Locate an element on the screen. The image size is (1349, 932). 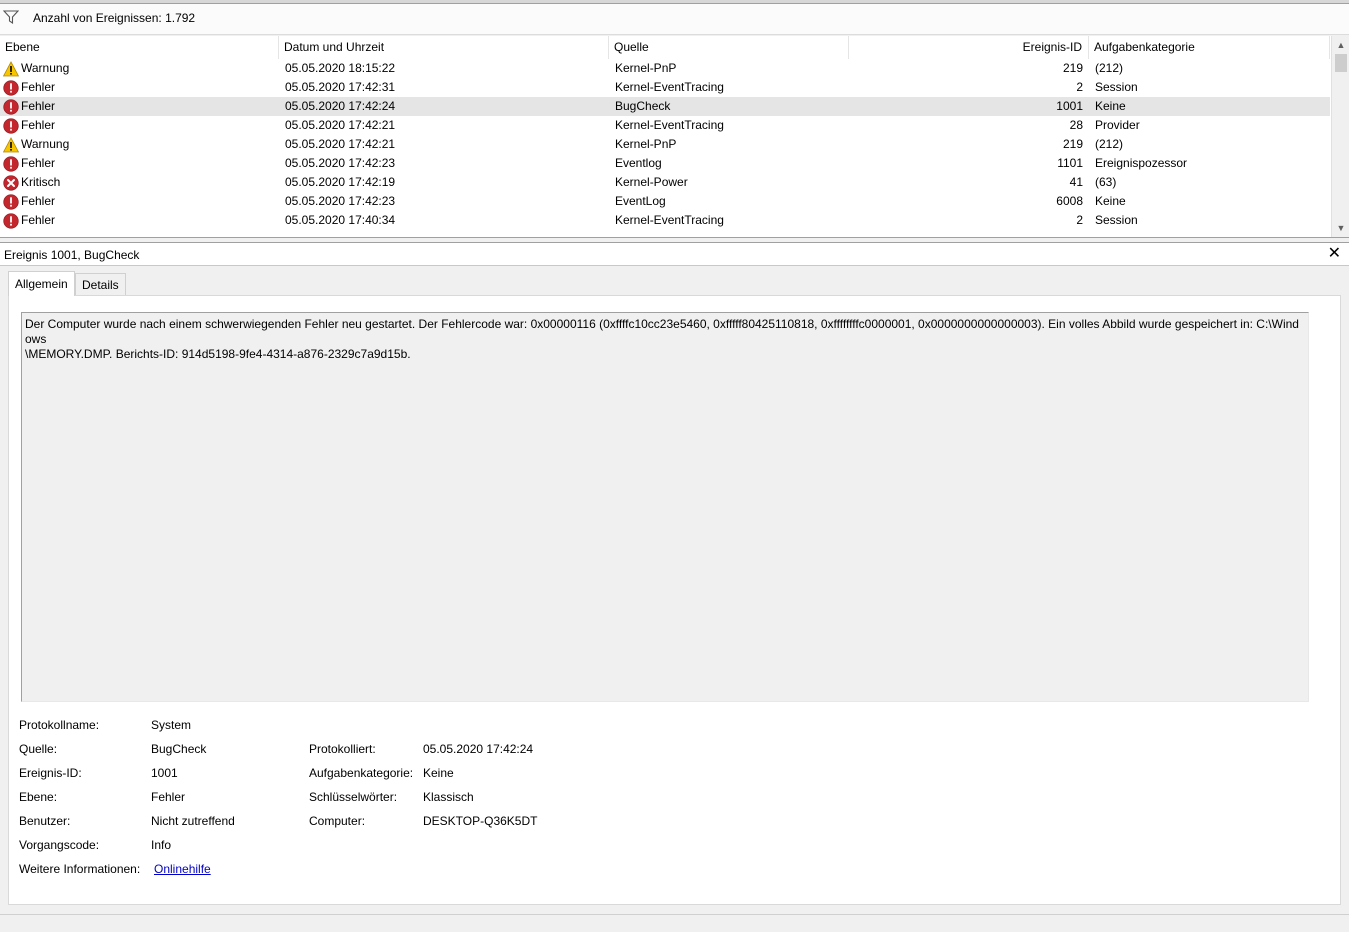
event-category: Keine is located at coordinates (1110, 201).